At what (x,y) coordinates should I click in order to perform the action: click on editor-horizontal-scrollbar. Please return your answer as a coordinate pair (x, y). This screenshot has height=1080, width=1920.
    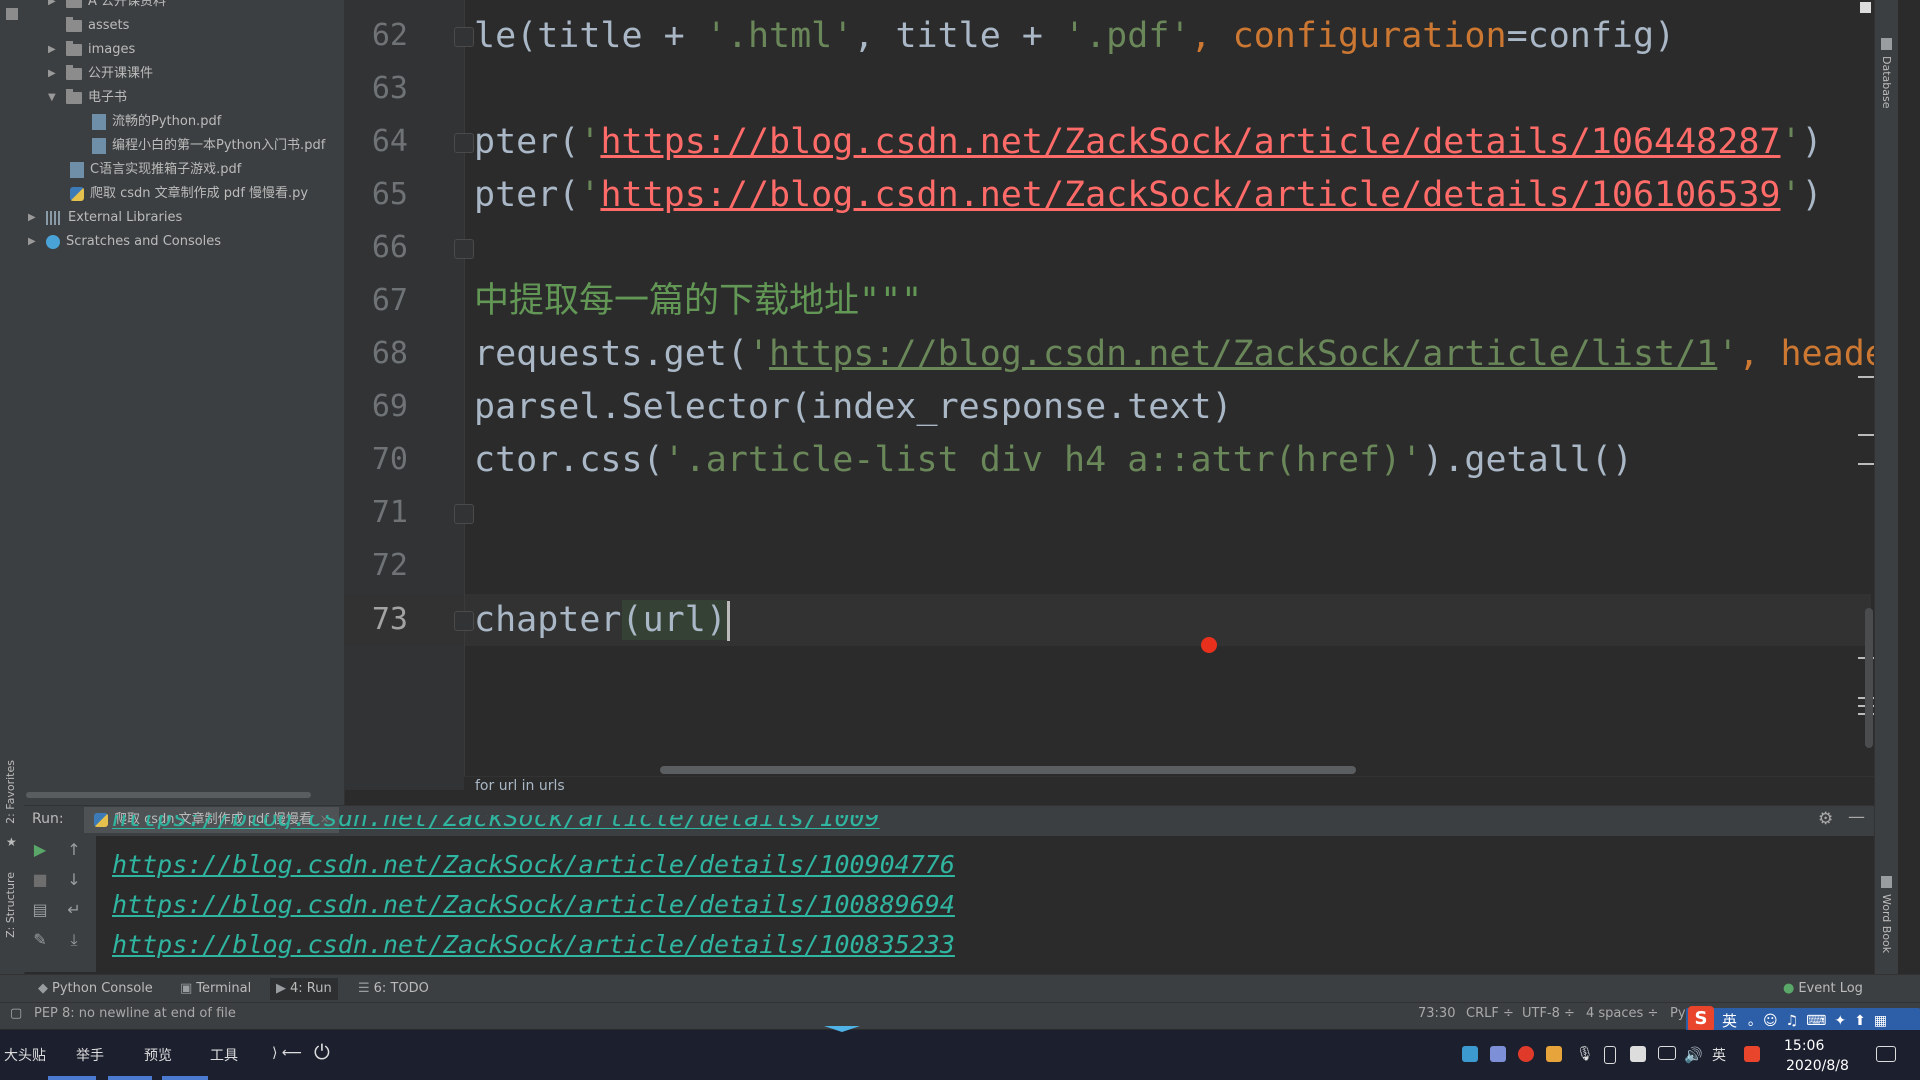
    Looking at the image, I should click on (1008, 770).